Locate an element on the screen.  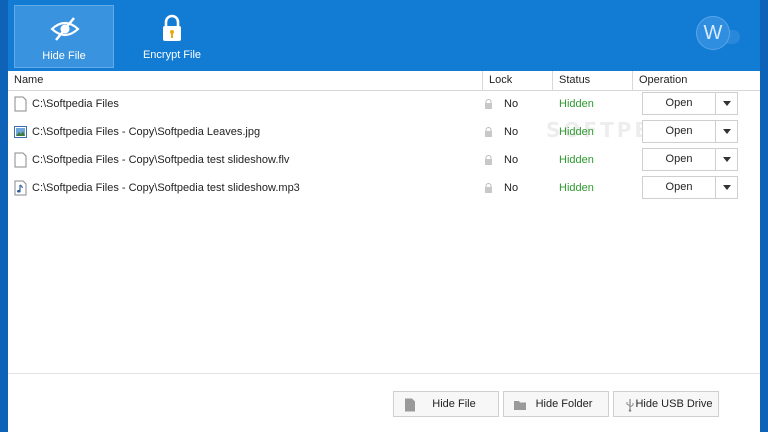
avatar: W is located at coordinates (713, 33).